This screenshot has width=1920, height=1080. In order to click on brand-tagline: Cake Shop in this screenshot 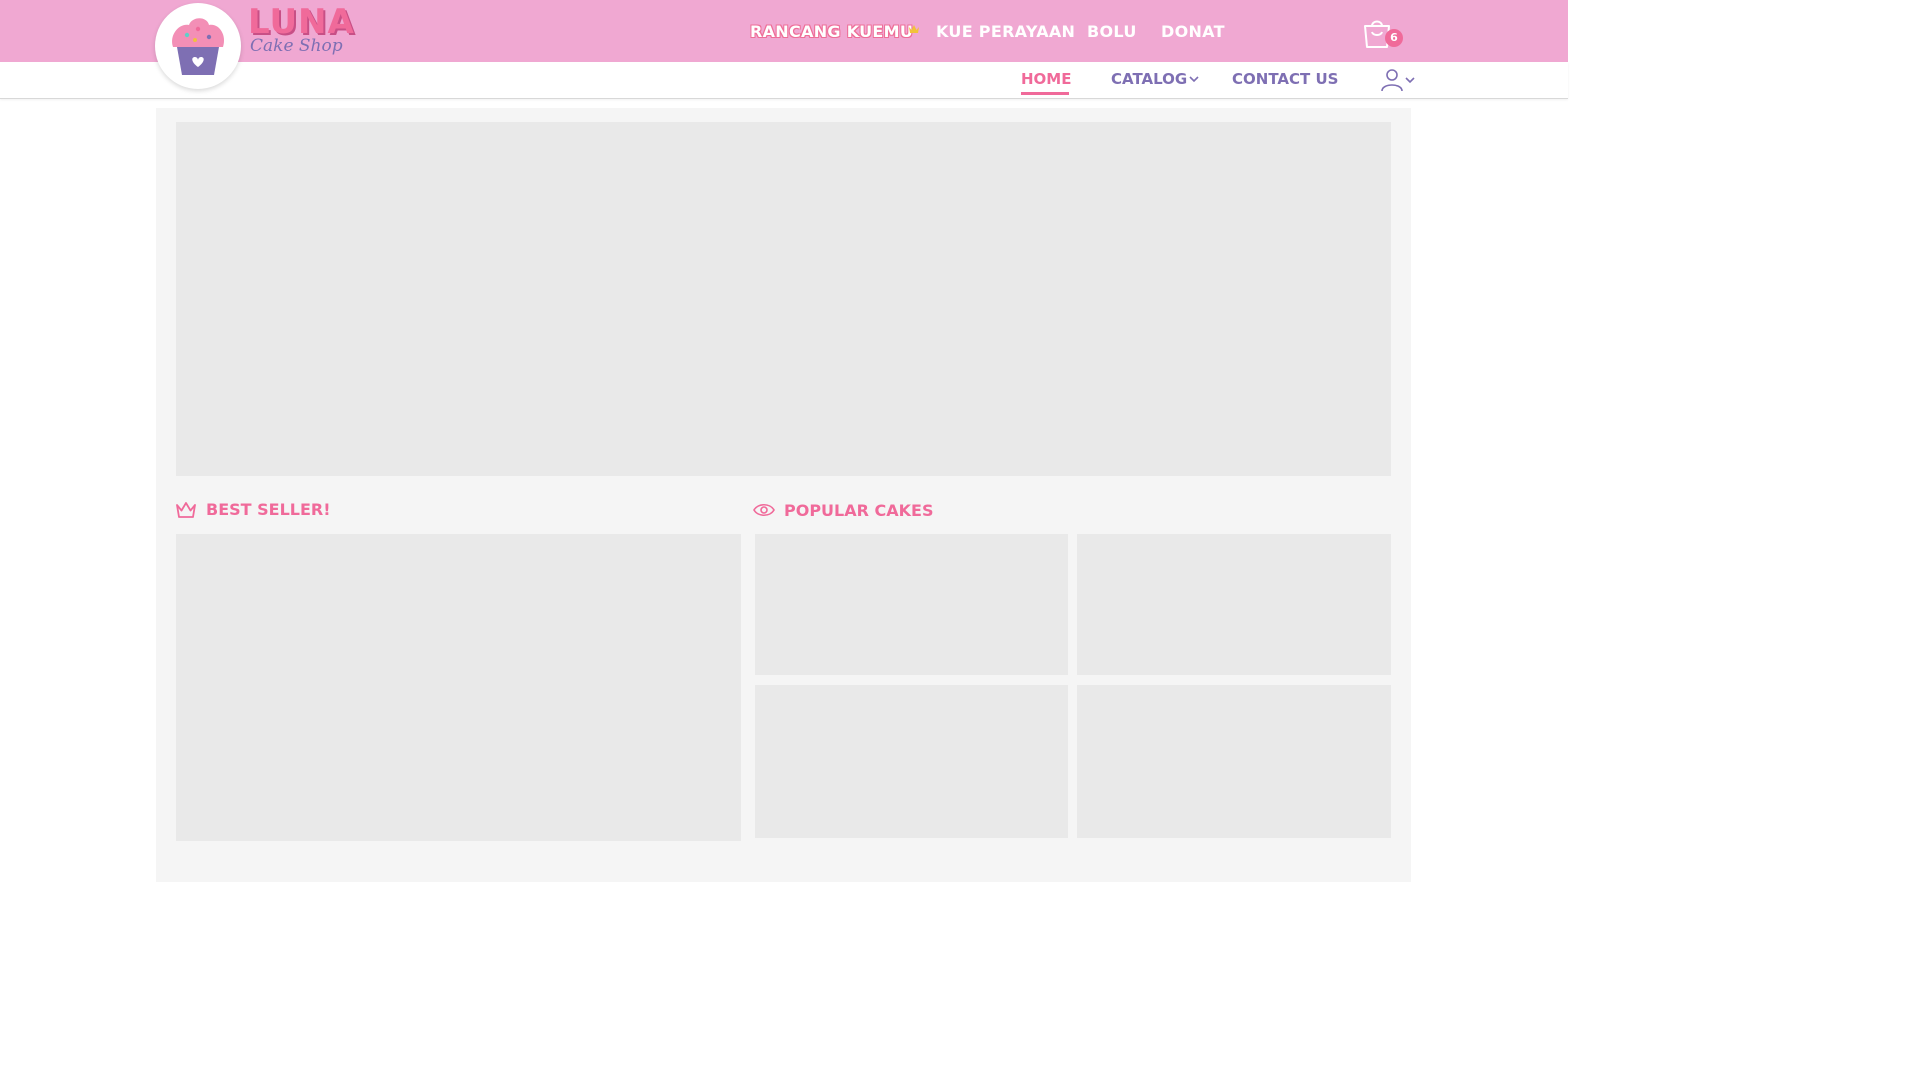, I will do `click(296, 46)`.